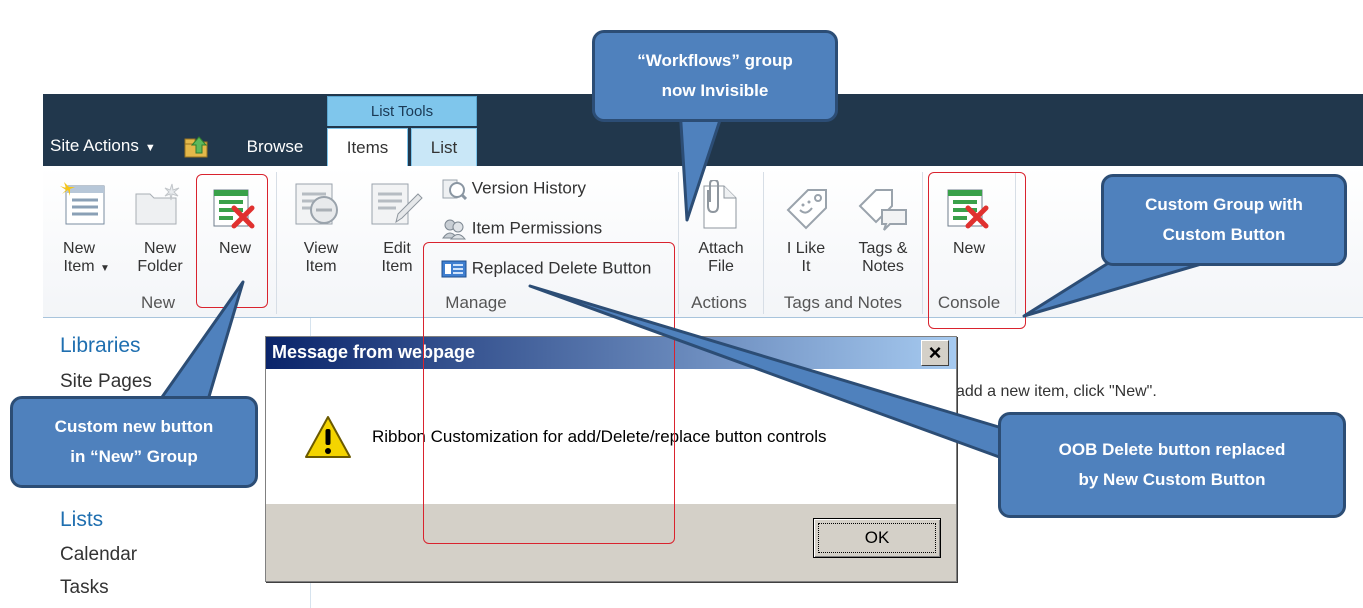 The height and width of the screenshot is (608, 1363). I want to click on item-permissions-icon, so click(454, 229).